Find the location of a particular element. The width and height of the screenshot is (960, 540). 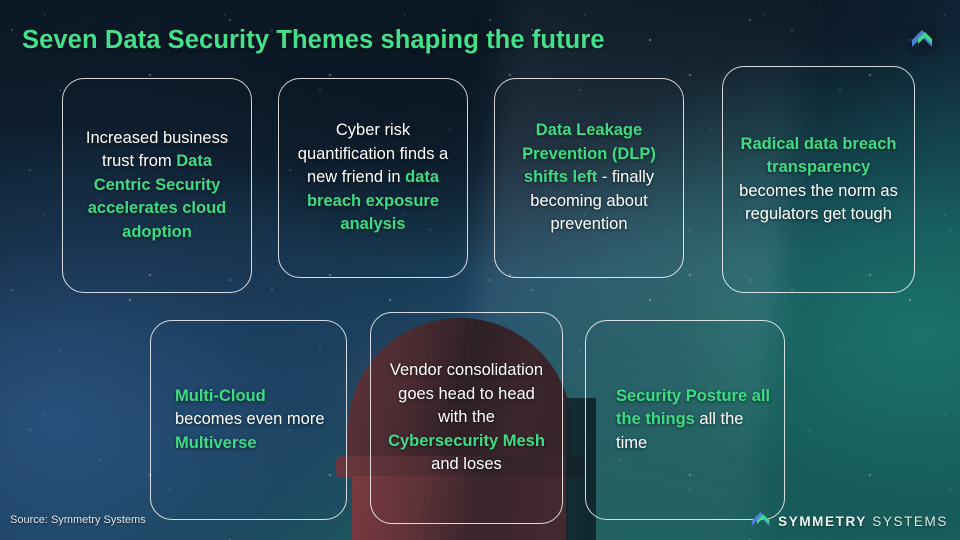

card7-seg-0: Security Posture all the things is located at coordinates (693, 407).